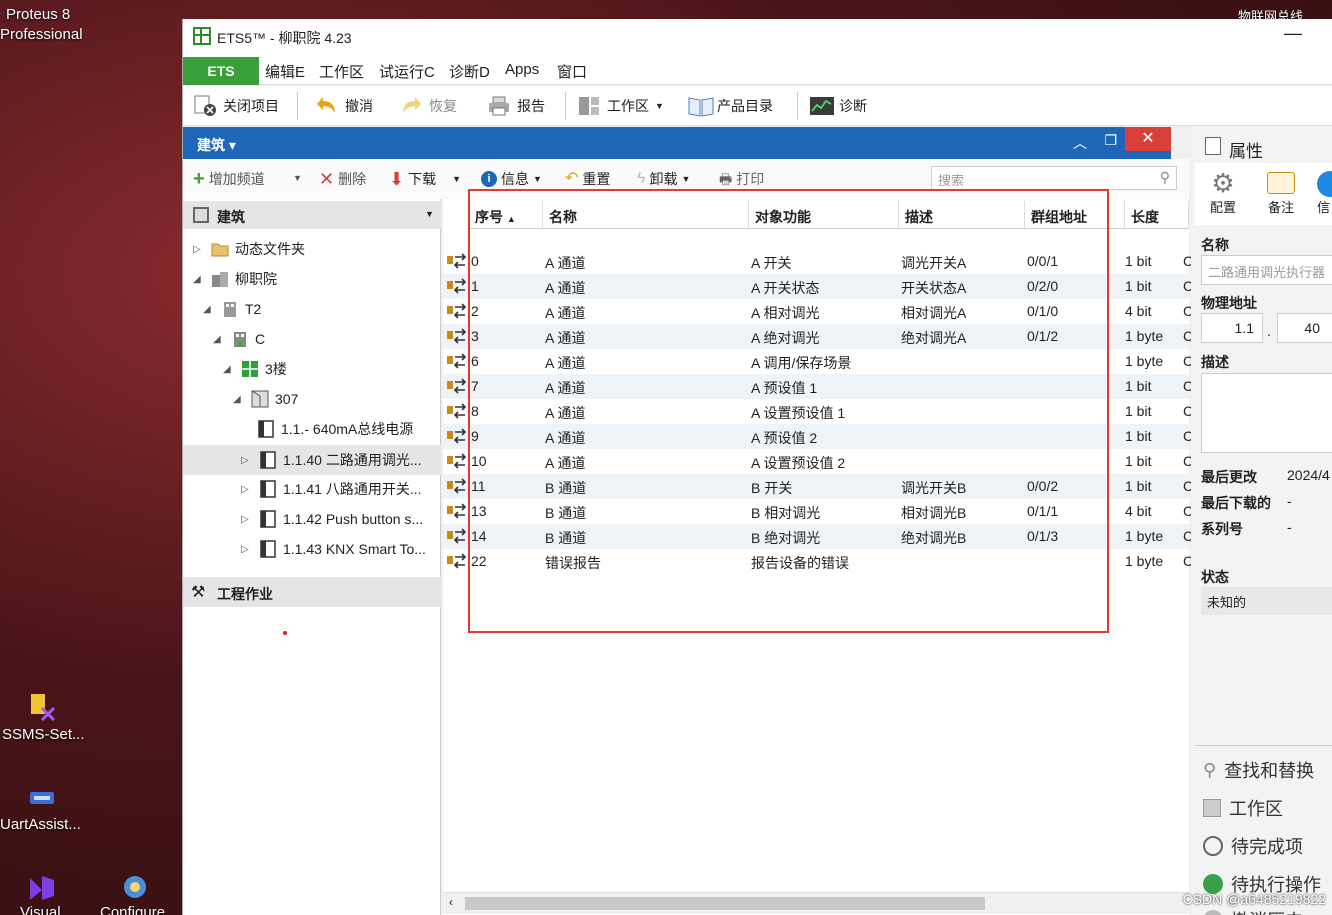 This screenshot has width=1332, height=915. I want to click on panel-title: 建筑 ▾, so click(216, 145).